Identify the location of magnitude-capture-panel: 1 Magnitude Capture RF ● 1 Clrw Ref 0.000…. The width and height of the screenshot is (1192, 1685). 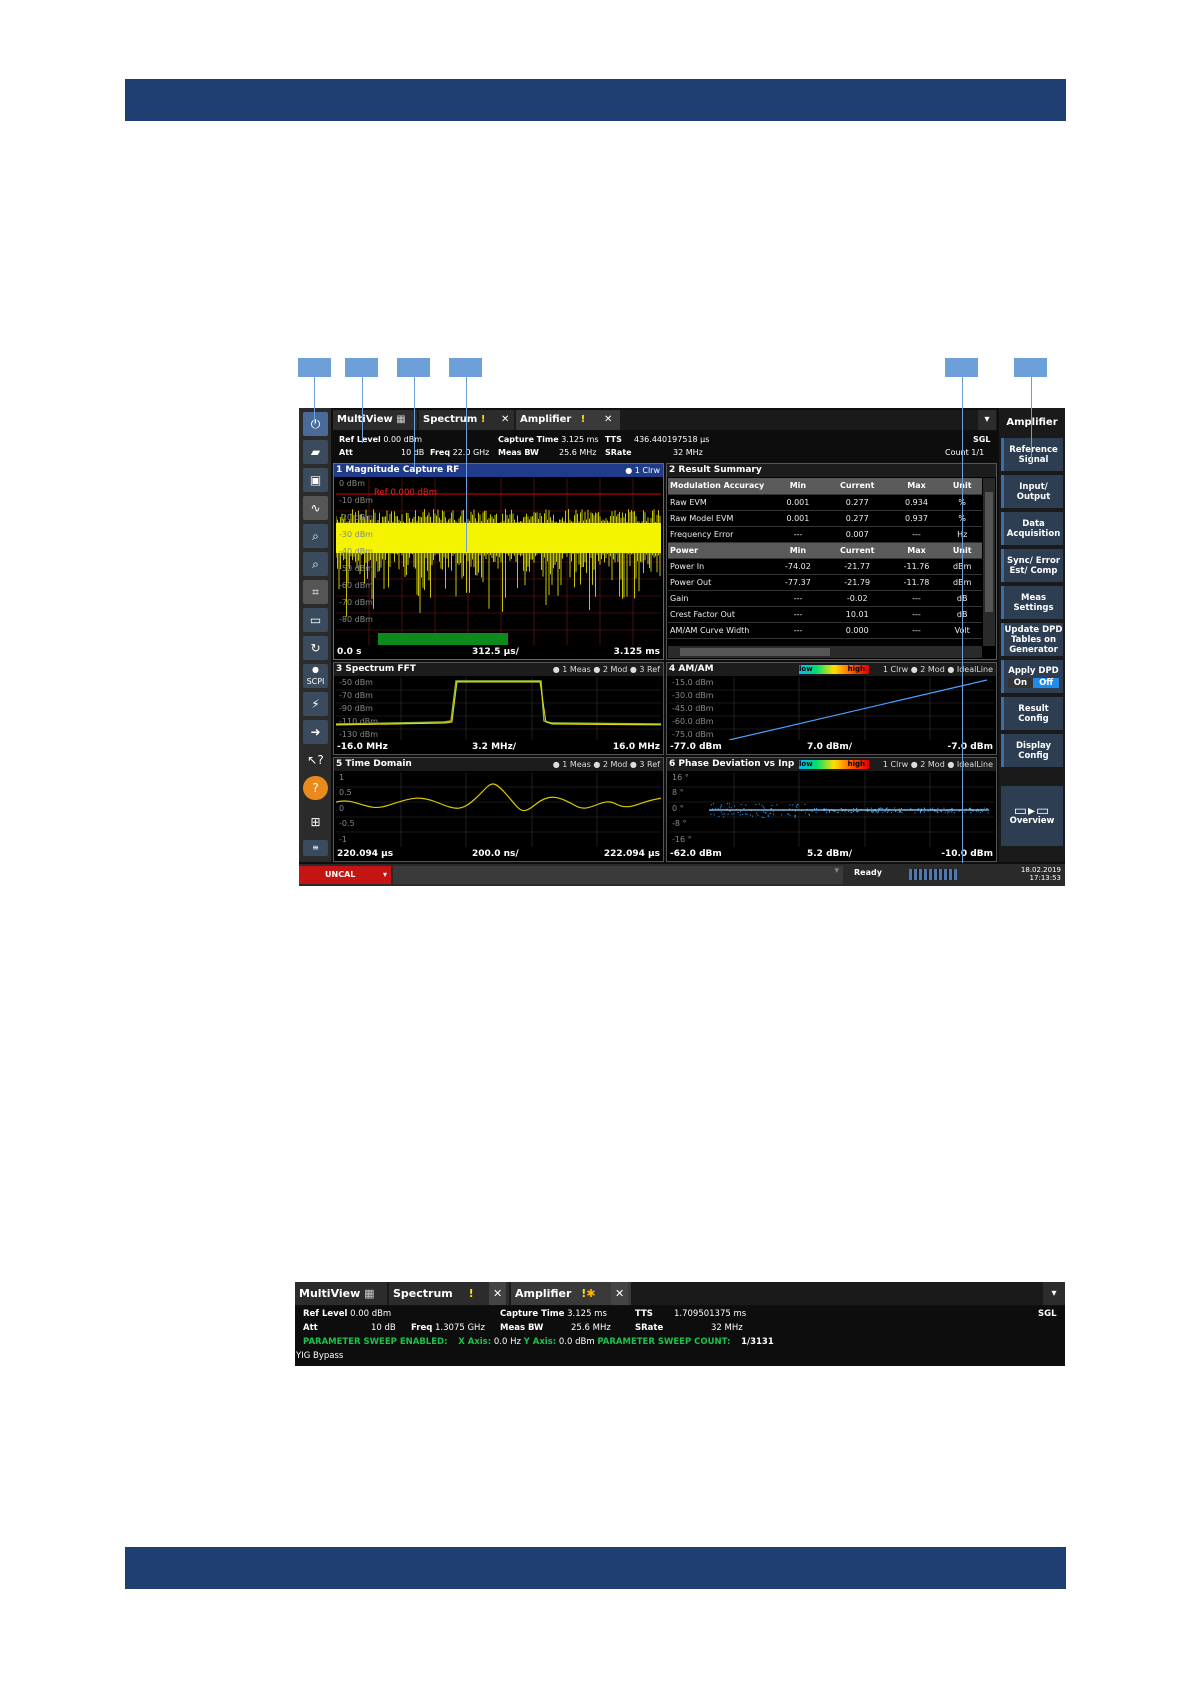
(498, 561).